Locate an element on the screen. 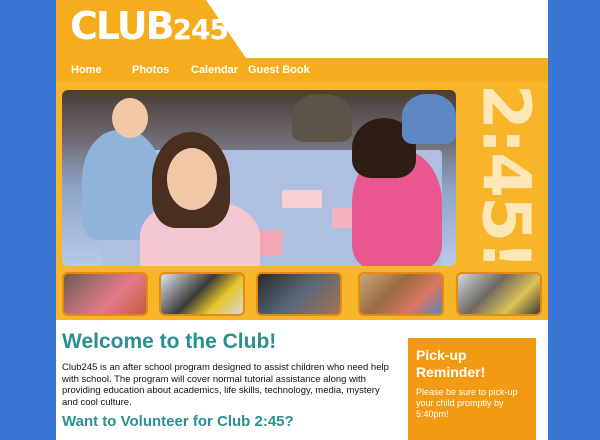 Image resolution: width=600 pixels, height=440 pixels. header: CLUB245 is located at coordinates (302, 29).